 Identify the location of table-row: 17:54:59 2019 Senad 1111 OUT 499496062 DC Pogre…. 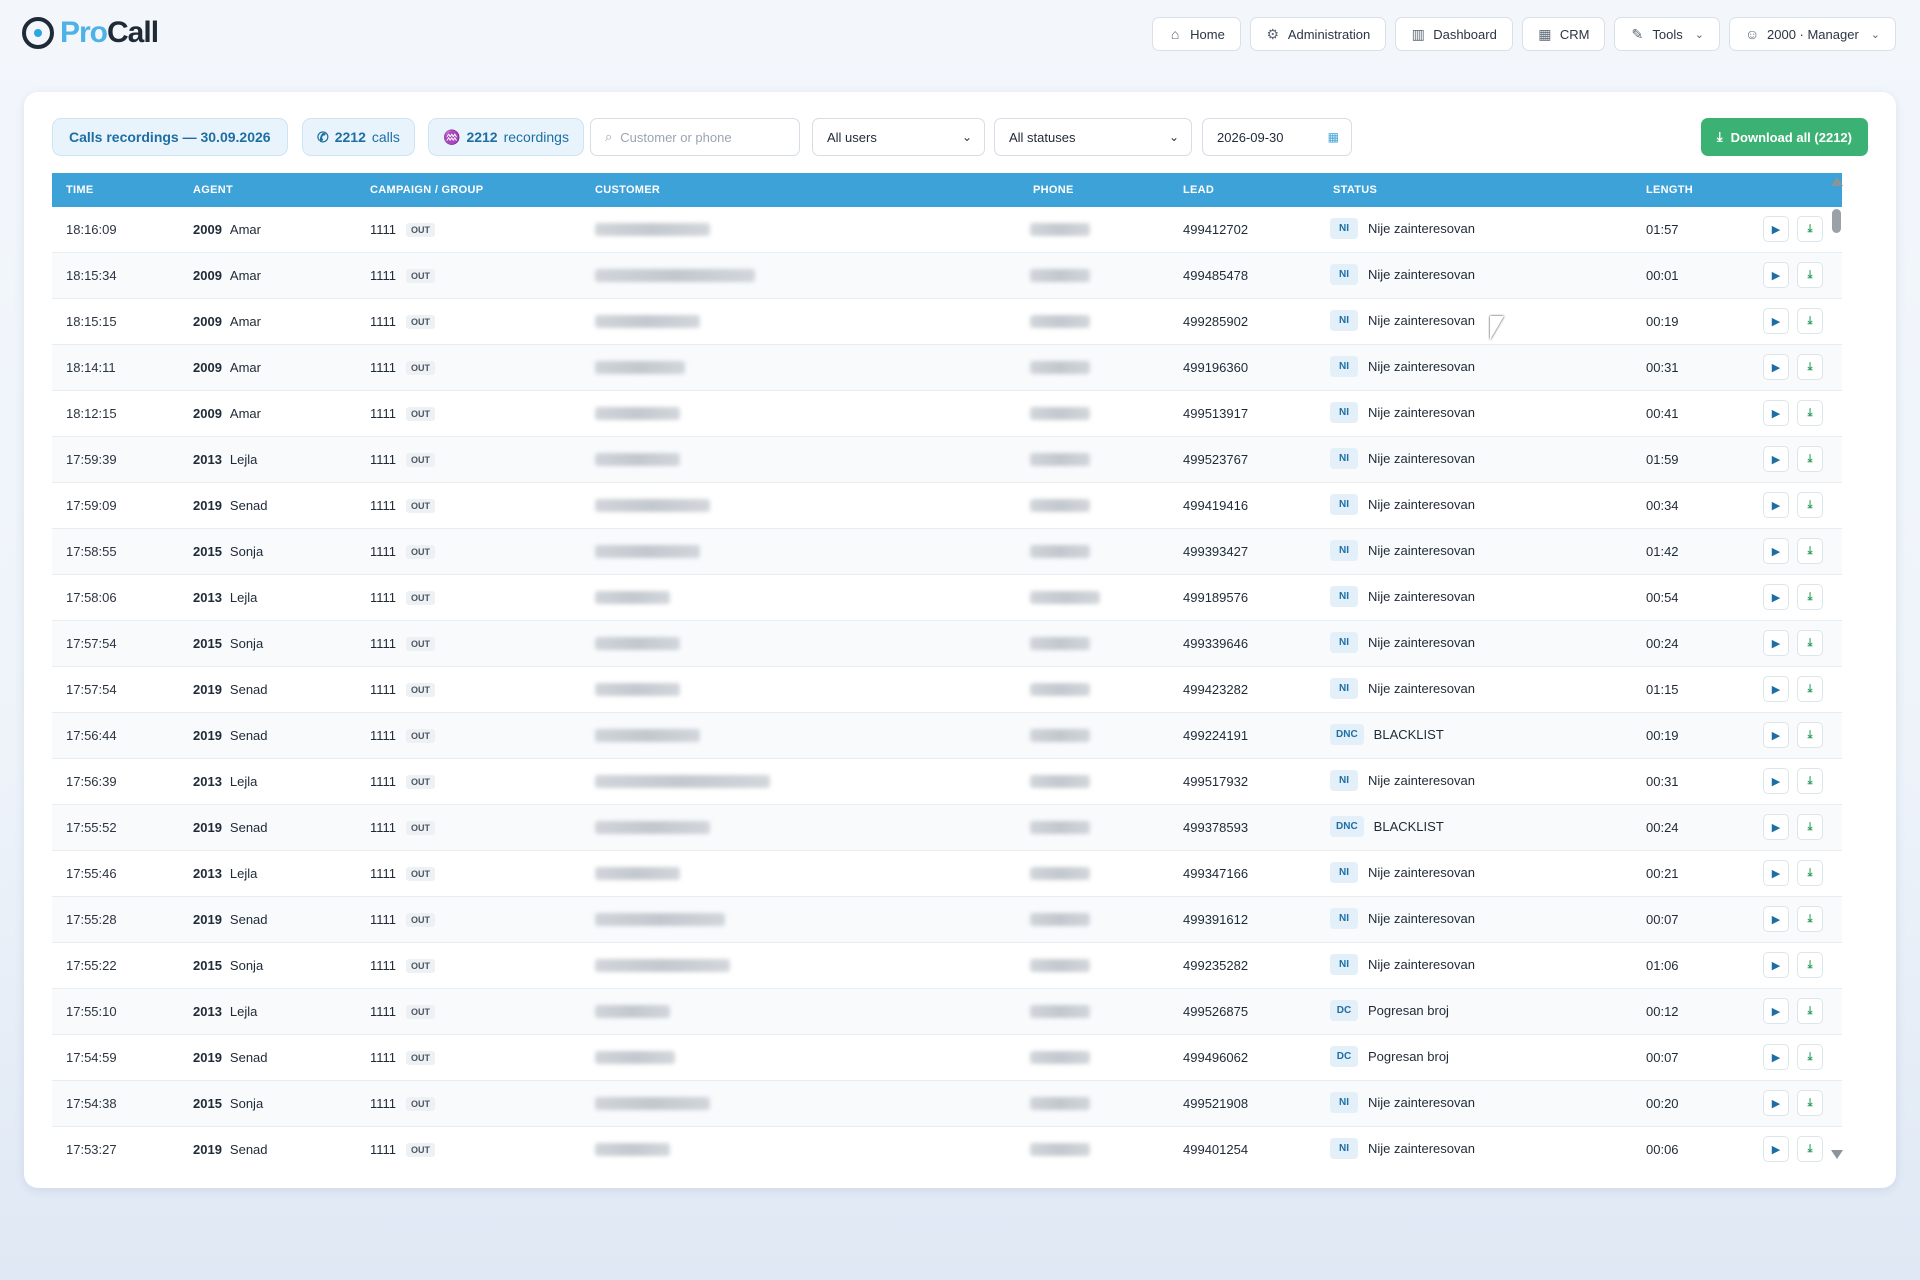
(947, 1058).